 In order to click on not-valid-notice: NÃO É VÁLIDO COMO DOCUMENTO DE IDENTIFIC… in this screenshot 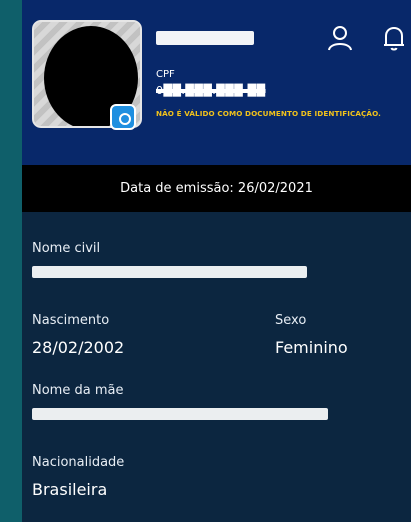, I will do `click(268, 113)`.